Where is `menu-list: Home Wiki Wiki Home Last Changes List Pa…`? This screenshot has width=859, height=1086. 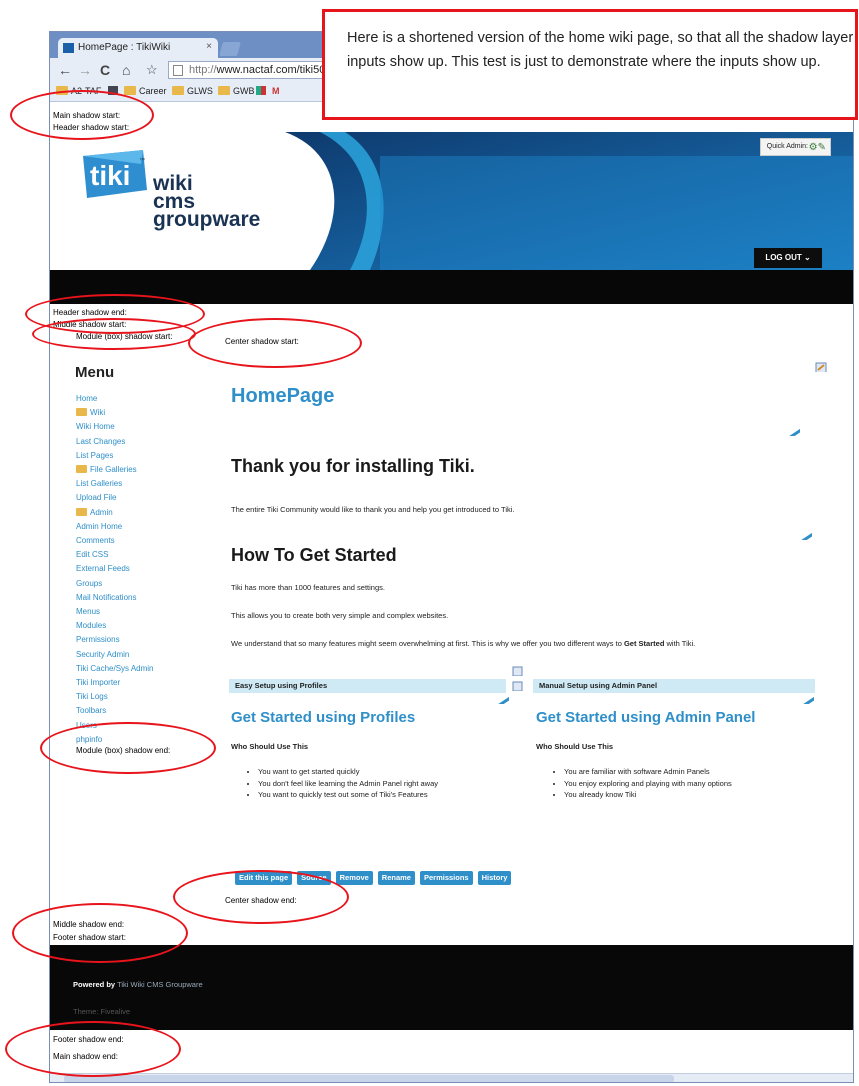 menu-list: Home Wiki Wiki Home Last Changes List Pa… is located at coordinates (146, 569).